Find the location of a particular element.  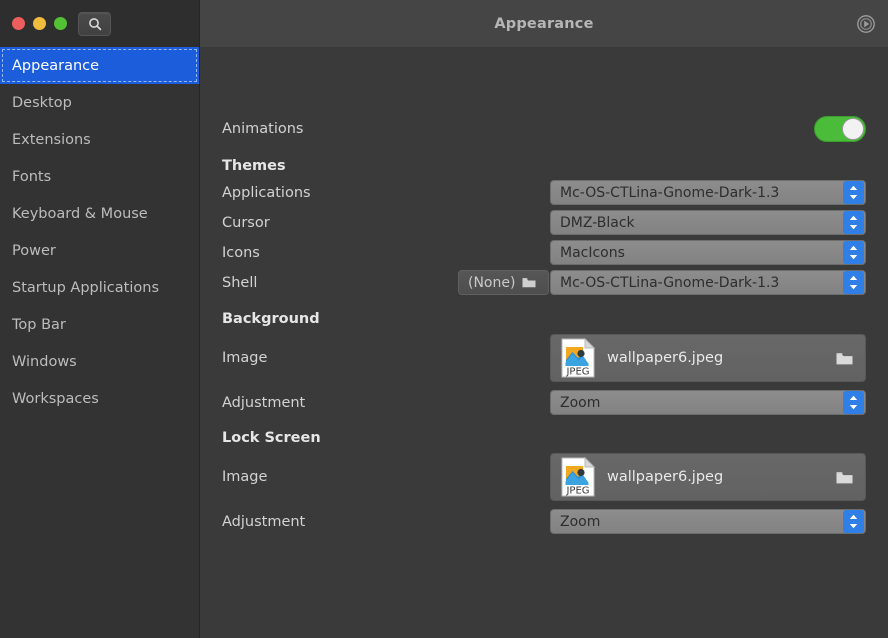

animations-label: Animations is located at coordinates (263, 129).